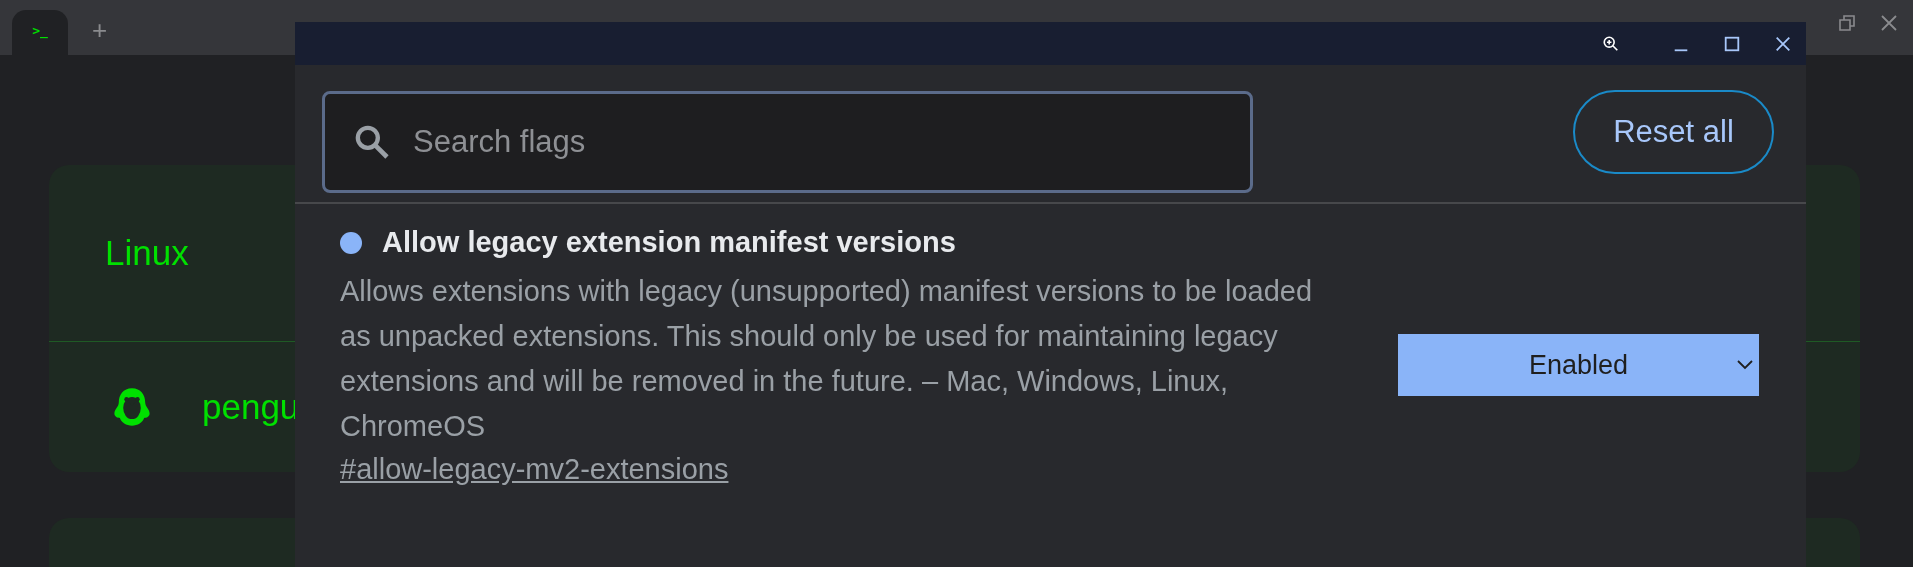 The width and height of the screenshot is (1913, 567). What do you see at coordinates (534, 469) in the screenshot?
I see `flag-link: #allow-legacy-mv2-extensions` at bounding box center [534, 469].